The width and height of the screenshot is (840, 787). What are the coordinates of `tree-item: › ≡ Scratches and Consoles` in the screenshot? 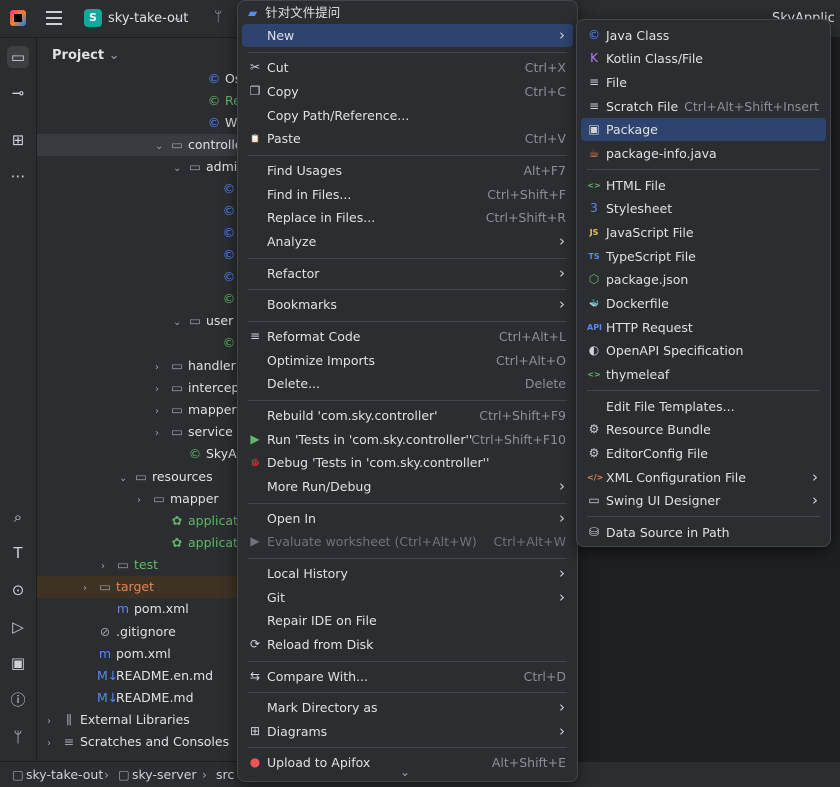 It's located at (147, 742).